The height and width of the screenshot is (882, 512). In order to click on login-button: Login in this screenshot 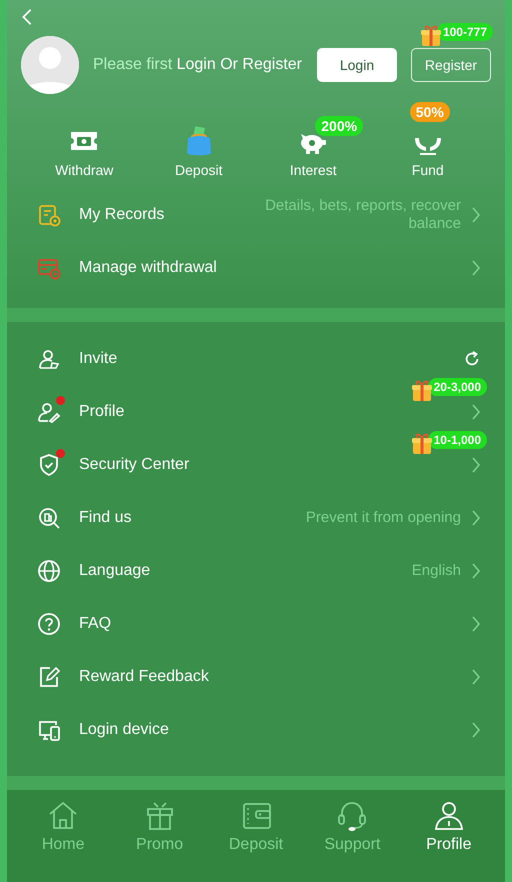, I will do `click(357, 65)`.